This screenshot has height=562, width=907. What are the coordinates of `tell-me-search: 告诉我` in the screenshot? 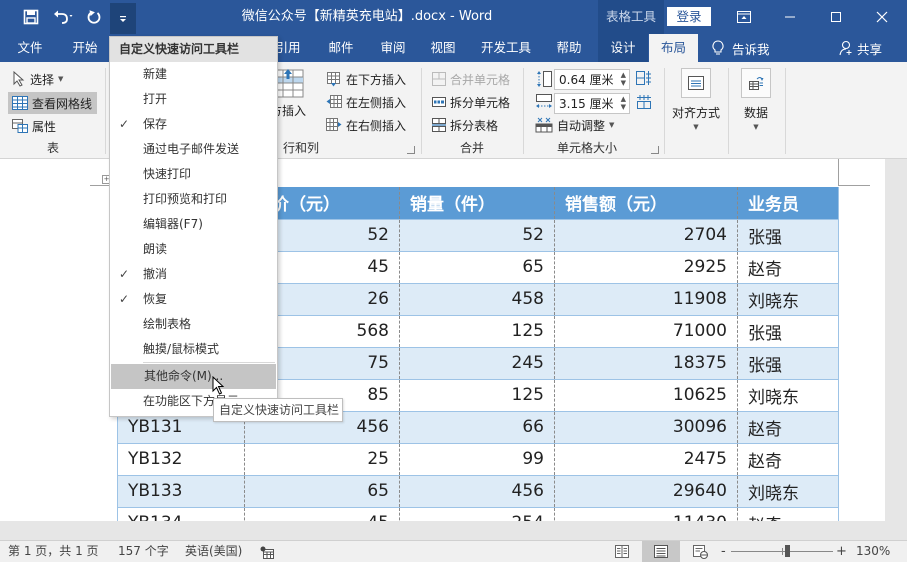 It's located at (741, 48).